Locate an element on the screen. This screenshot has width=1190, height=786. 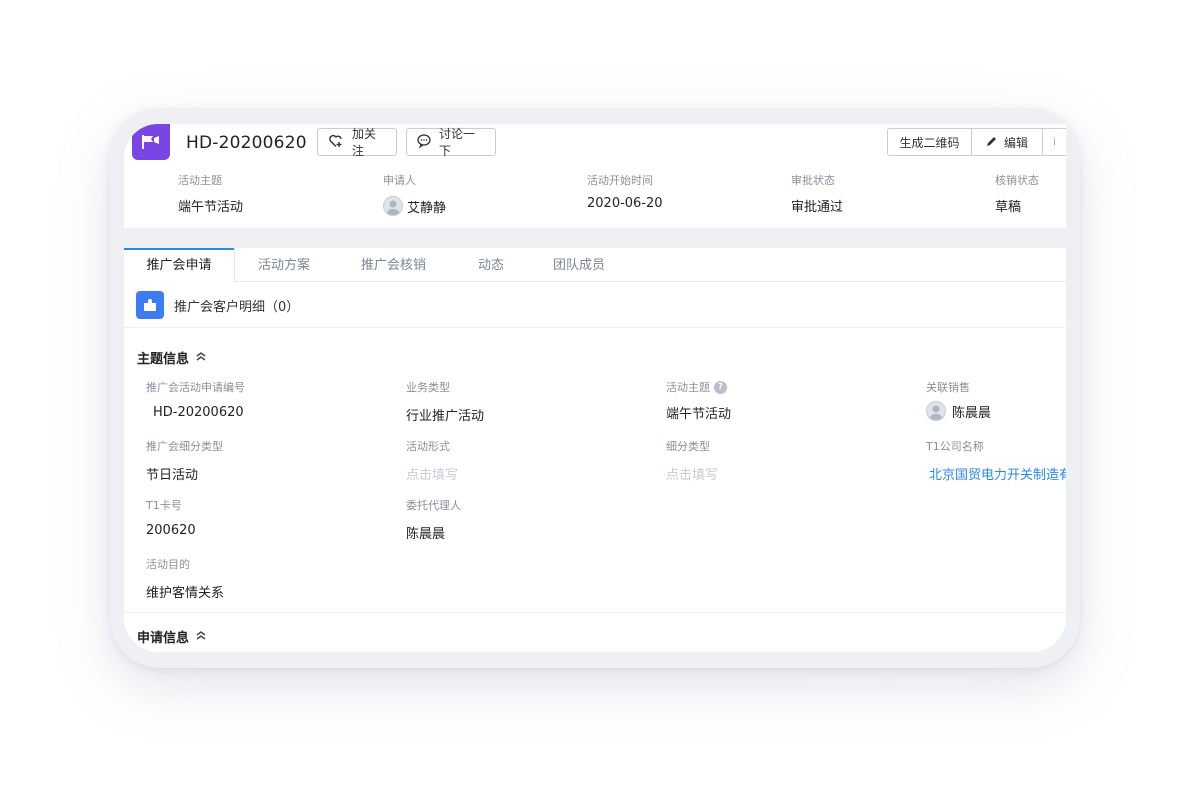
field-label: 活动形式 is located at coordinates (428, 446).